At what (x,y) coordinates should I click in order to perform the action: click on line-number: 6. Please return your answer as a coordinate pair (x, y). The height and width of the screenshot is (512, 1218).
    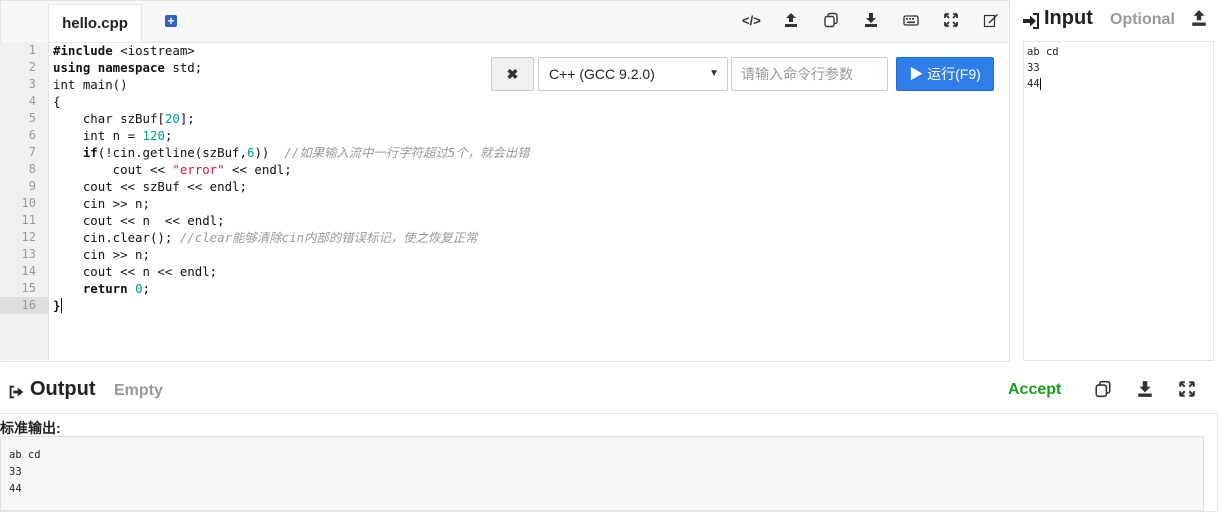
    Looking at the image, I should click on (32, 135).